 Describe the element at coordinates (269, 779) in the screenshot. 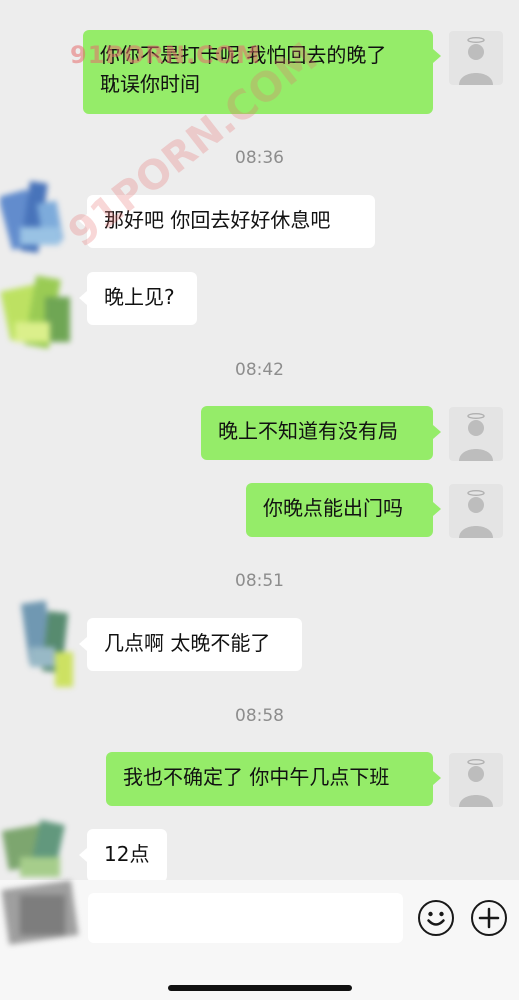

I see `message-bubble-outgoing: 我也不确定了 你中午几点下班` at that location.